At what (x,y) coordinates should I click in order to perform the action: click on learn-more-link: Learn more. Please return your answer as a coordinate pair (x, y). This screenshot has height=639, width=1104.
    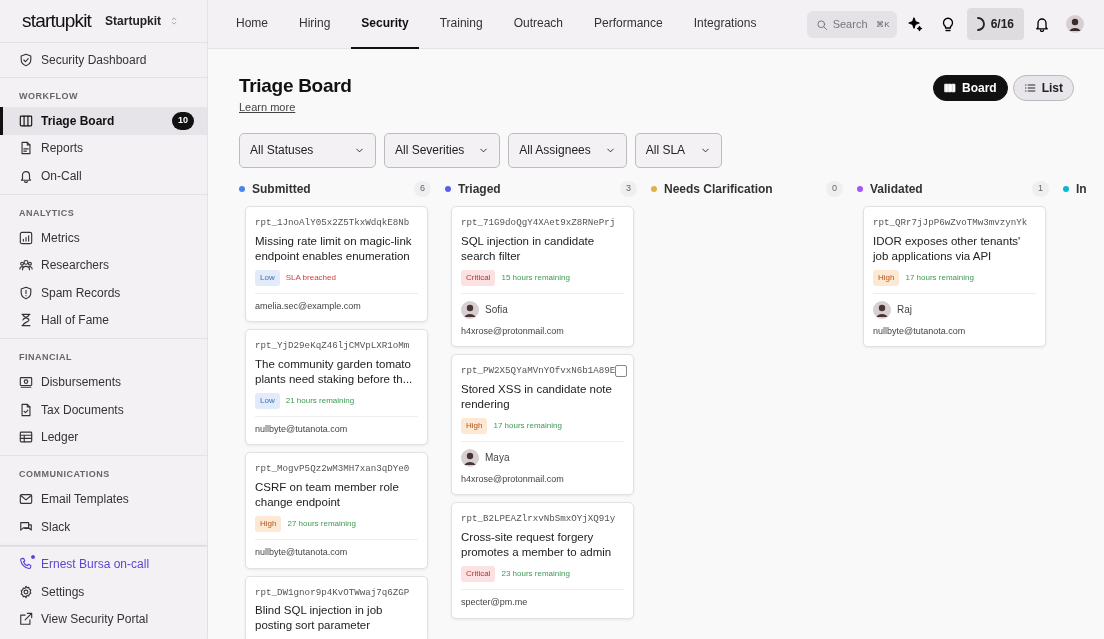
    Looking at the image, I should click on (267, 106).